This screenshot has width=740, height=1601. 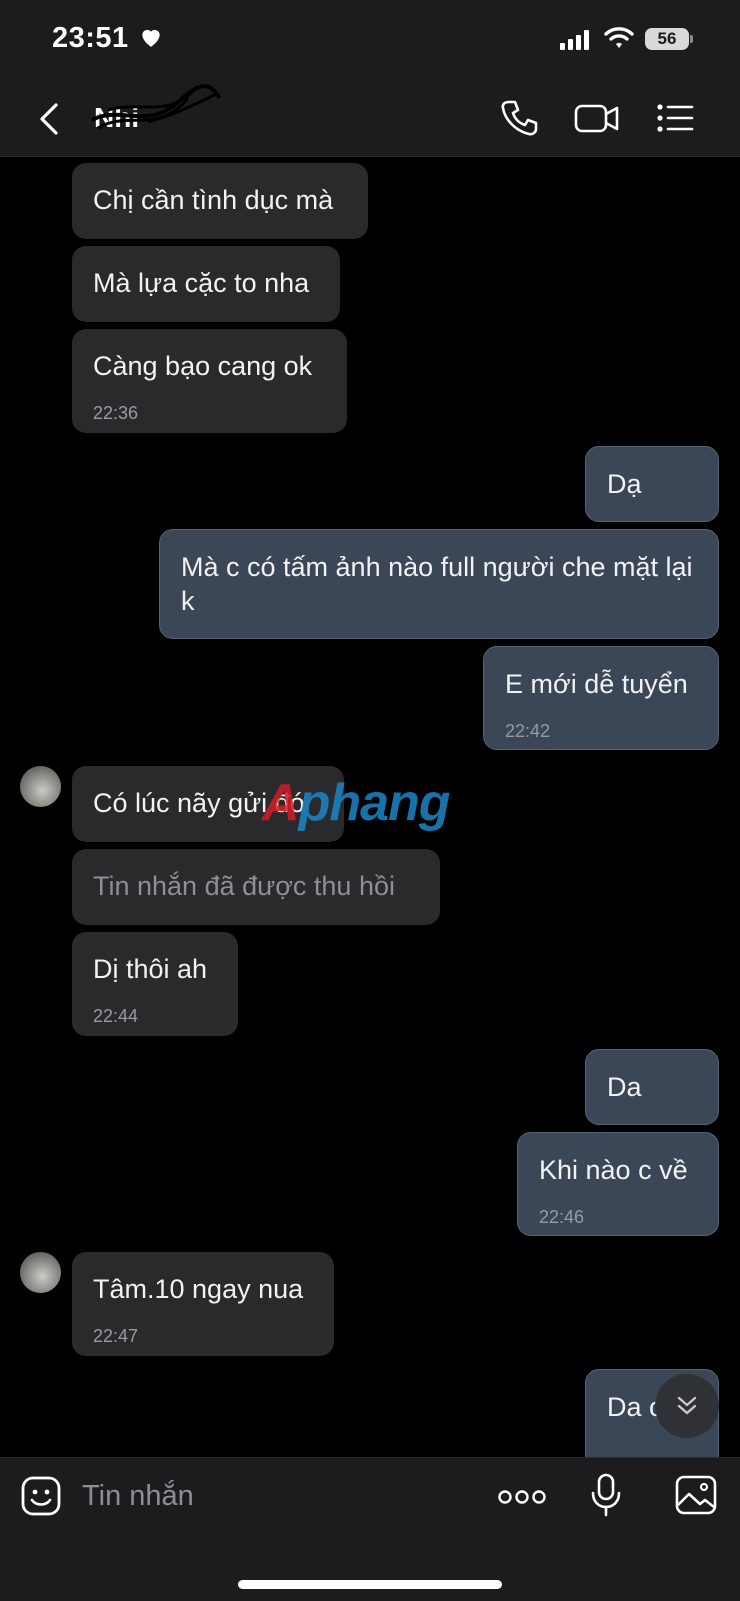 What do you see at coordinates (652, 484) in the screenshot?
I see `message-bubble-outgoing: Dạ` at bounding box center [652, 484].